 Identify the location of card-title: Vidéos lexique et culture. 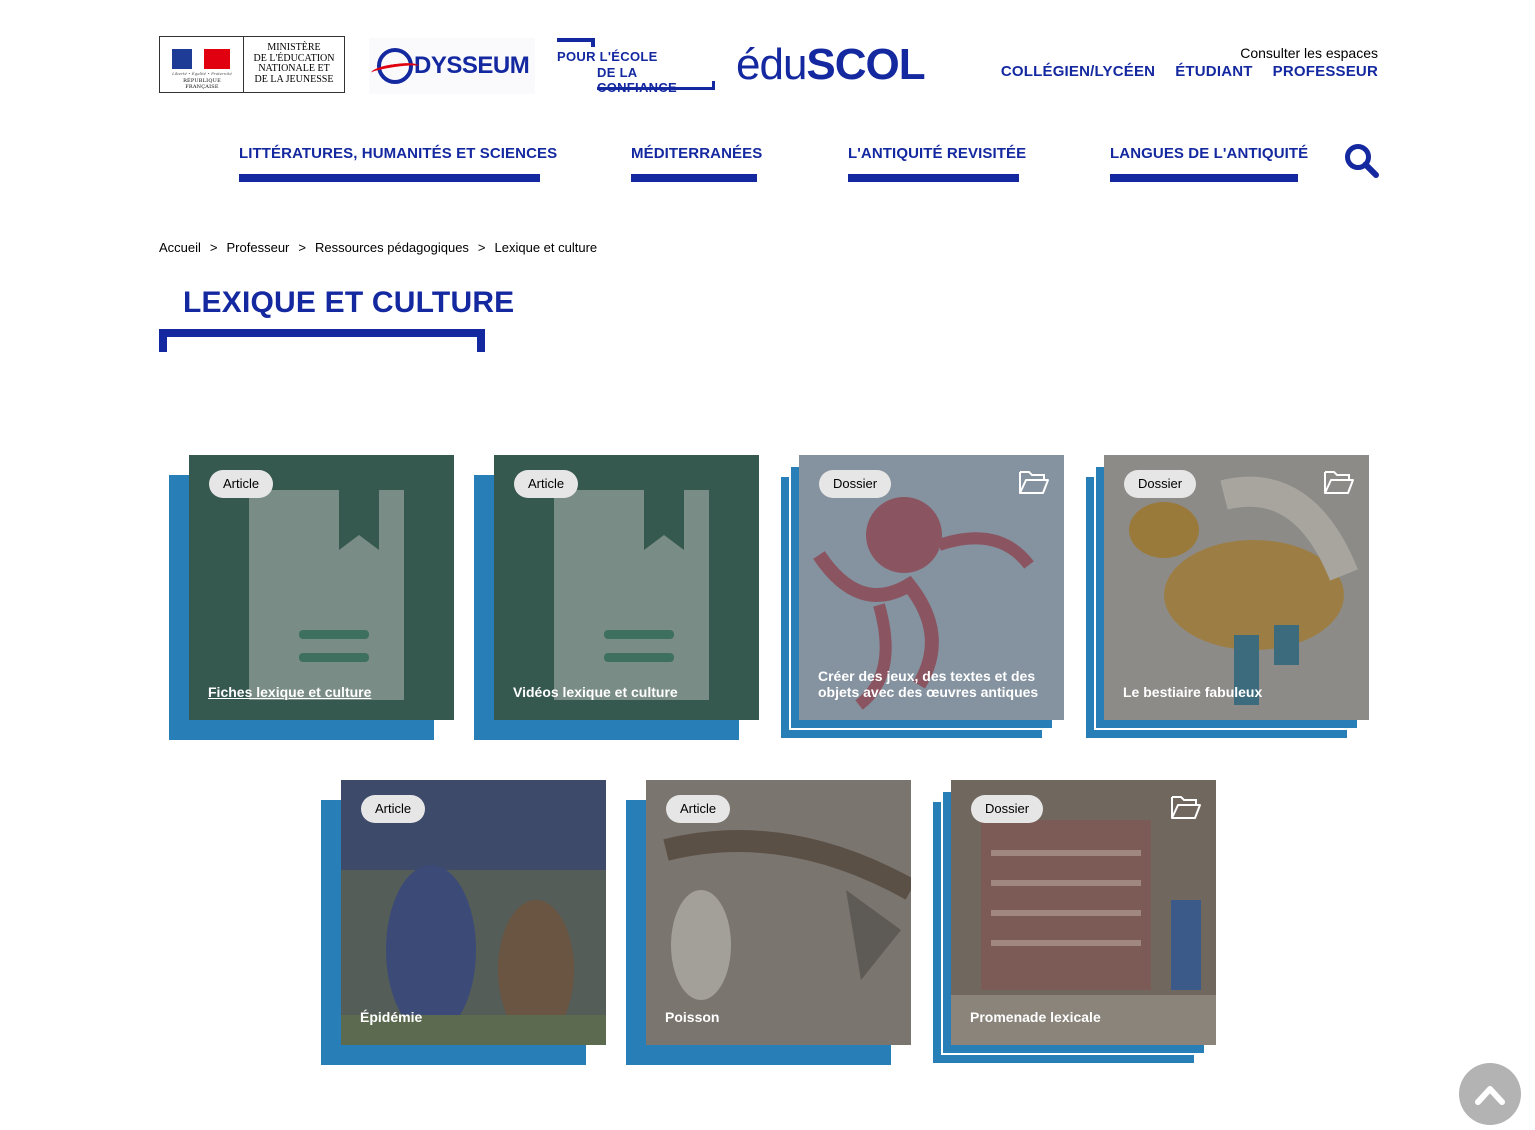
(627, 692).